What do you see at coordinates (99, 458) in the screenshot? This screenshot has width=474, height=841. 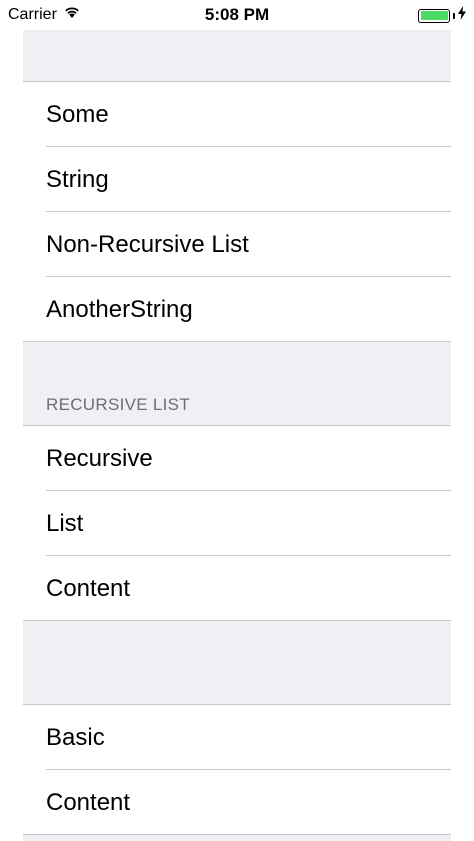 I see `cell-label: Recursive` at bounding box center [99, 458].